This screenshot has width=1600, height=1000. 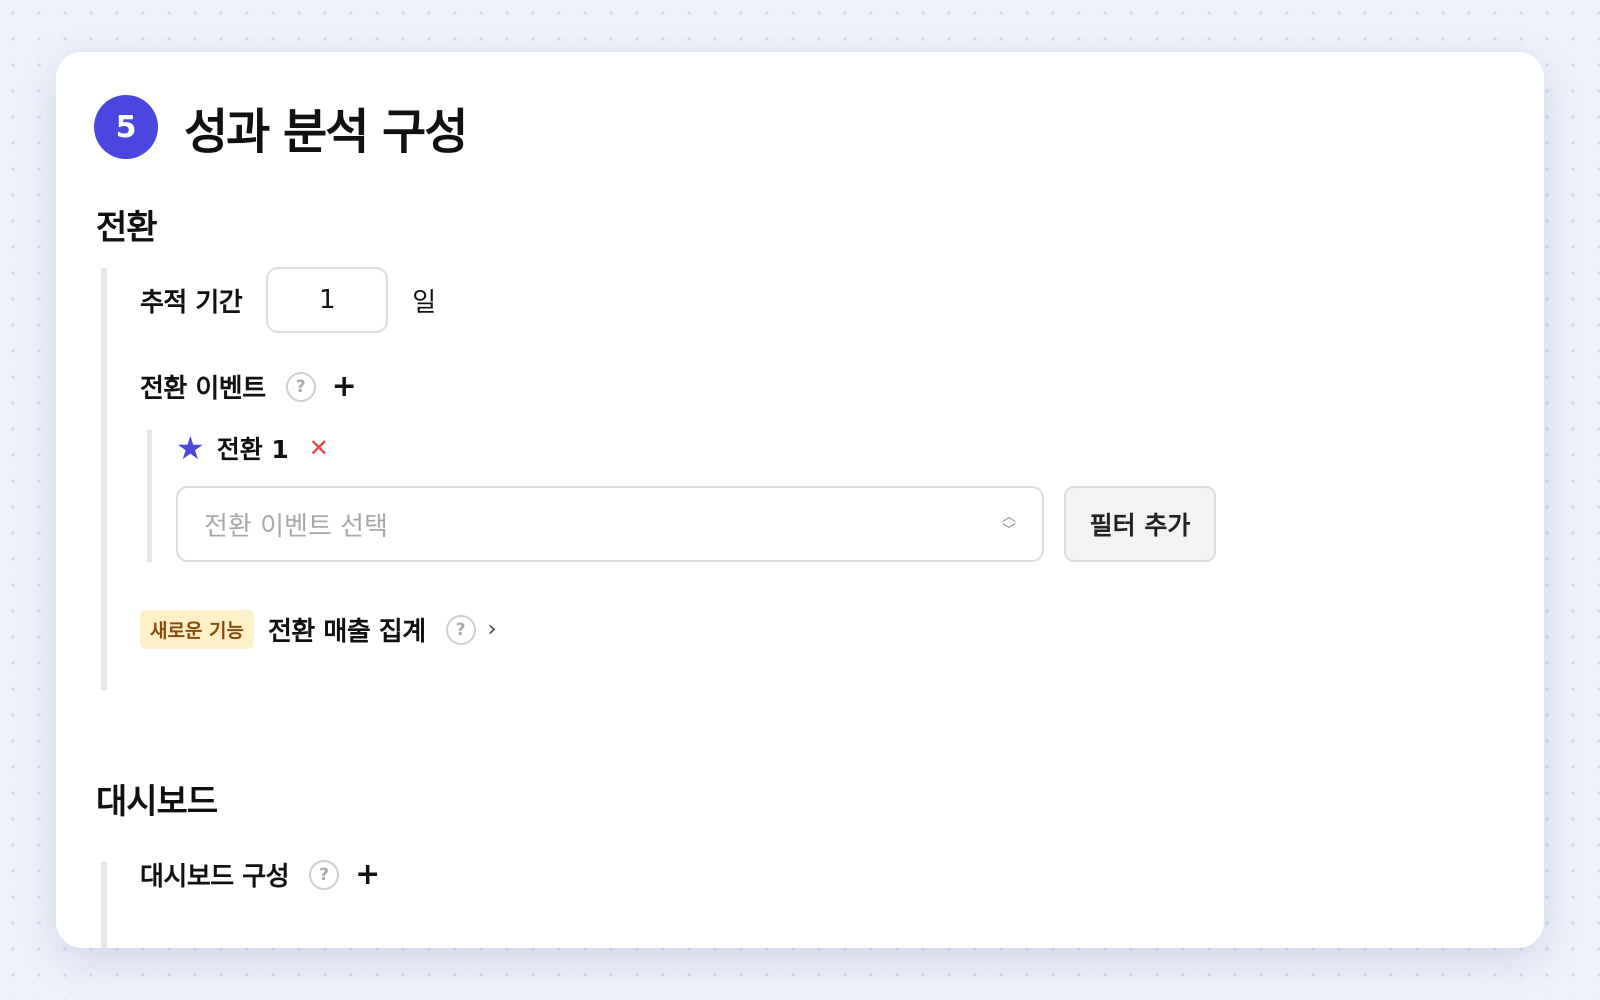 I want to click on tracking-period-row: 추적 기간 일, so click(x=288, y=300).